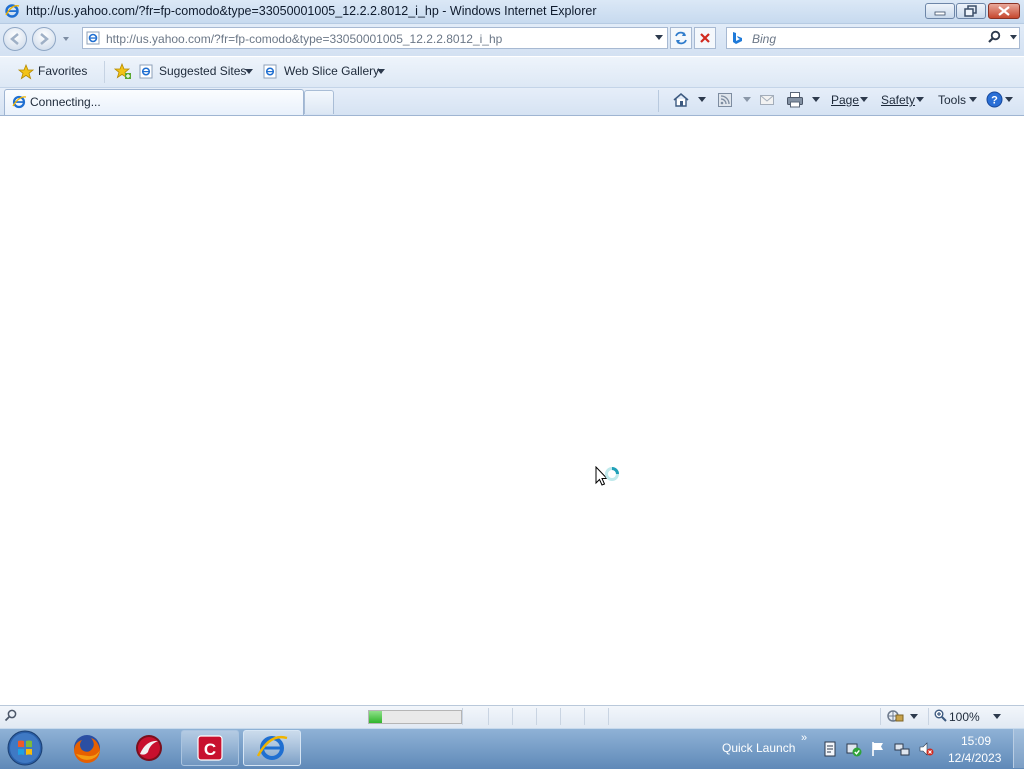  I want to click on favorites-divider, so click(104, 72).